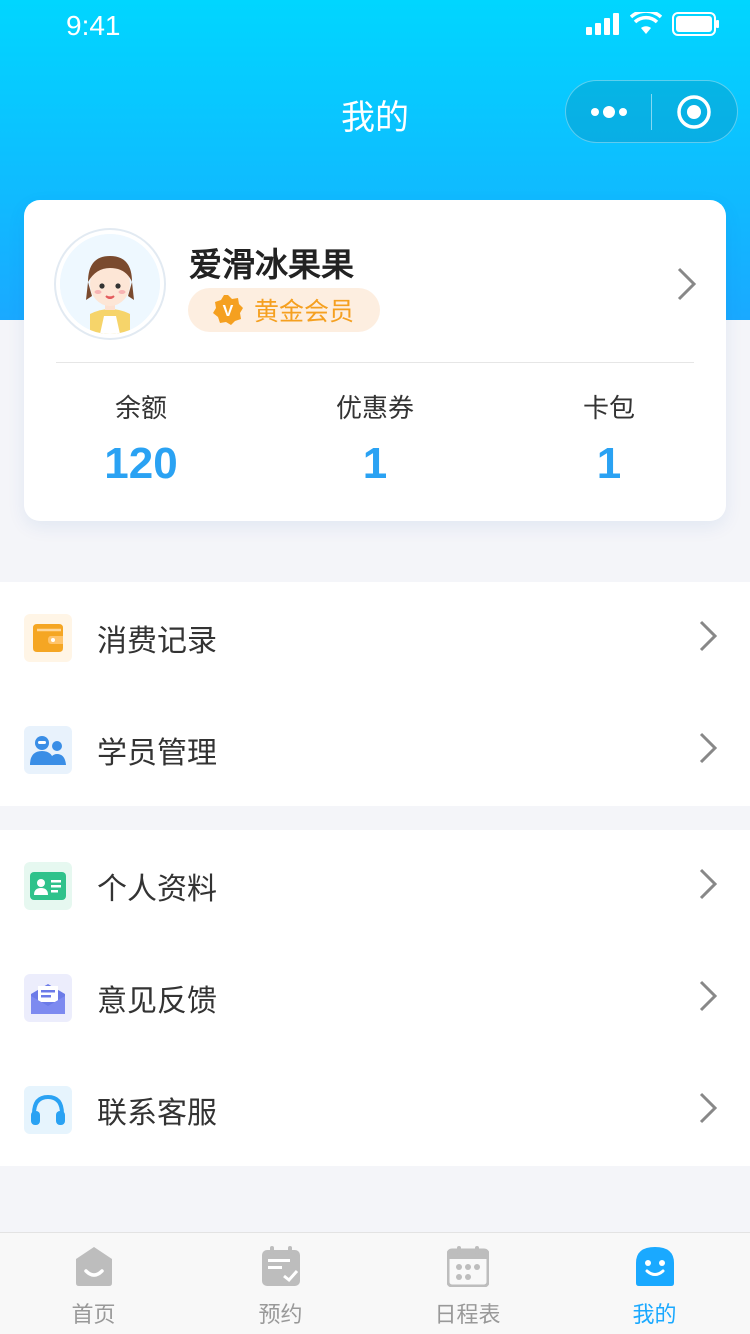  Describe the element at coordinates (48, 998) in the screenshot. I see `feedback-mail-icon` at that location.